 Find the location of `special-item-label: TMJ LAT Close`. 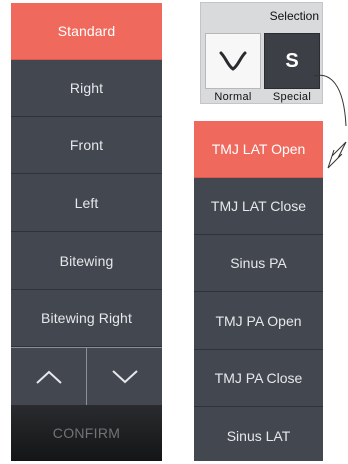

special-item-label: TMJ LAT Close is located at coordinates (258, 206).